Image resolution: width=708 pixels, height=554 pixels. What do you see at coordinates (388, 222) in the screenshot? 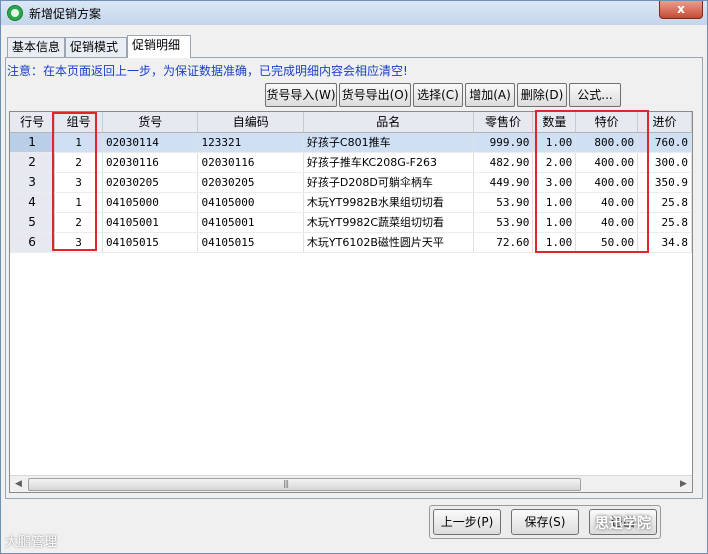
I see `product-name-cell: 木玩YT9982C蔬菜组切切看` at bounding box center [388, 222].